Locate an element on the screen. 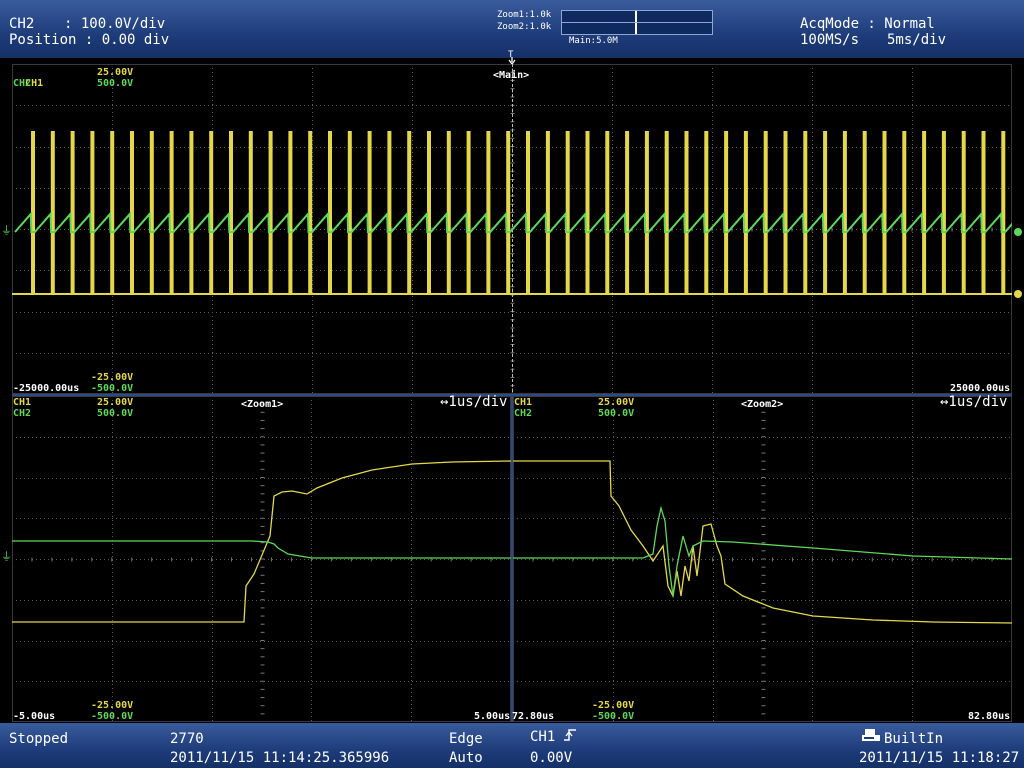 This screenshot has height=768, width=1024. ch2-ground-marker-icon: ⏚ is located at coordinates (6, 230).